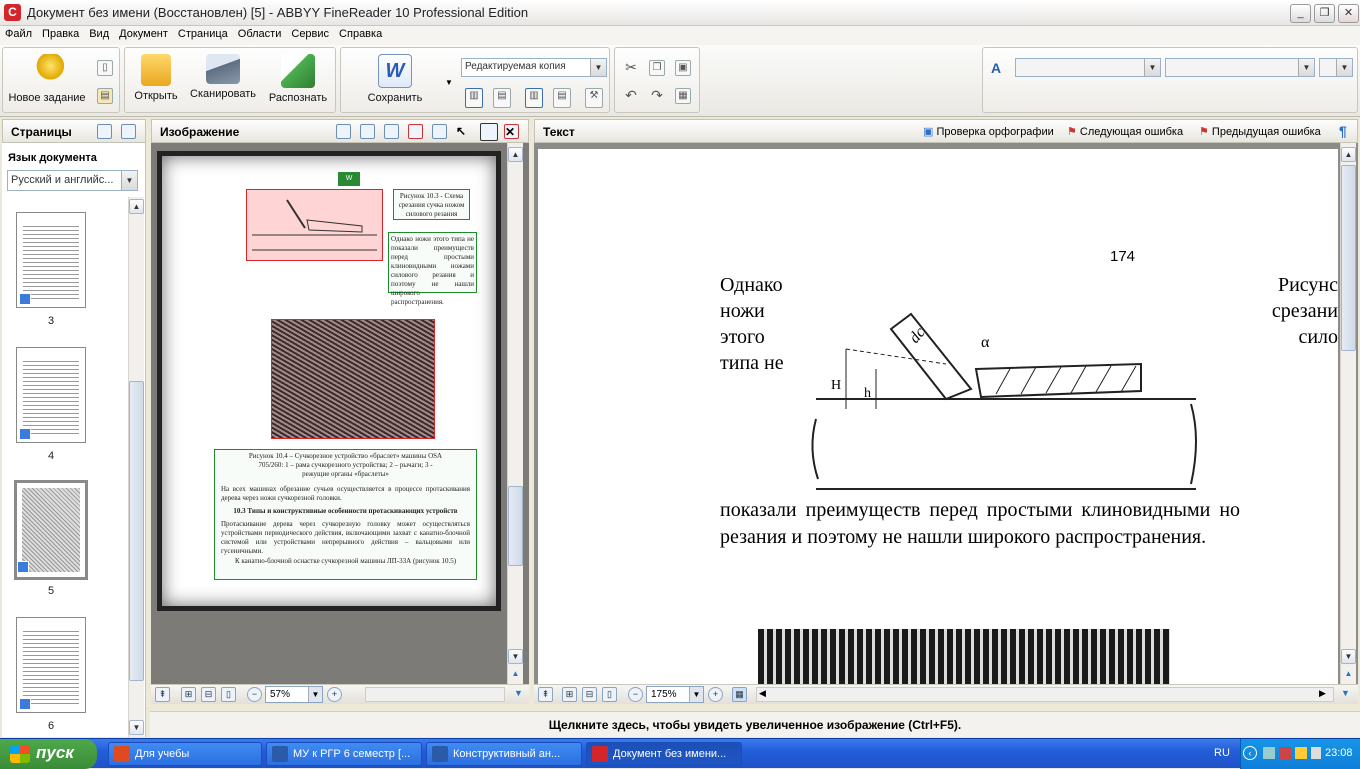 The width and height of the screenshot is (1360, 769). What do you see at coordinates (1269, 753) in the screenshot?
I see `network-icon` at bounding box center [1269, 753].